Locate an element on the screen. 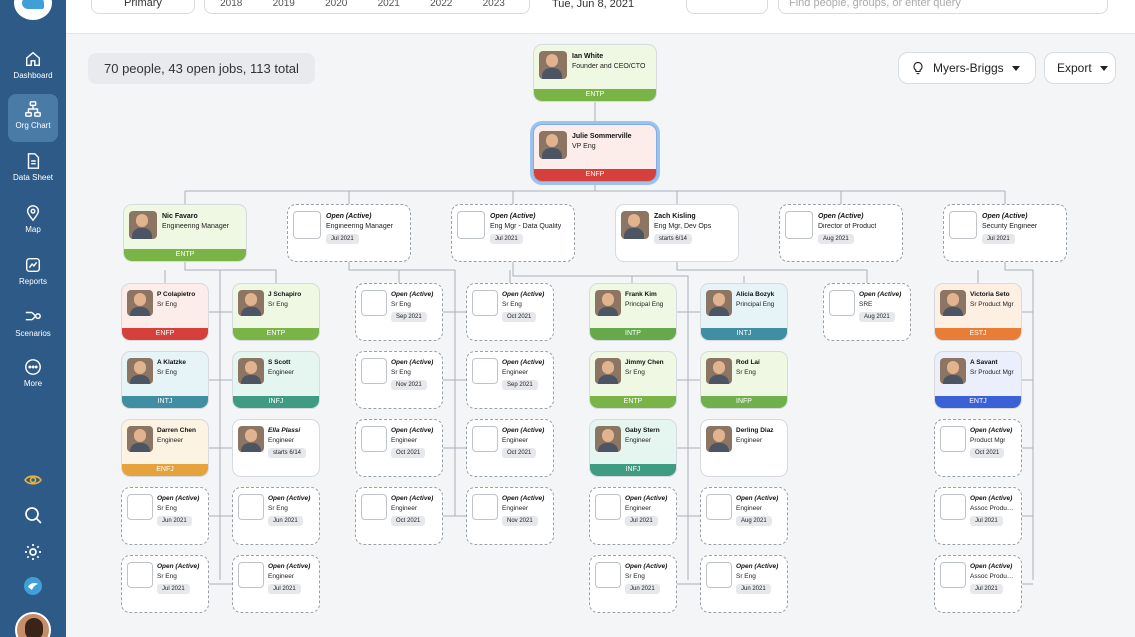 The width and height of the screenshot is (1135, 637). year-2023: 2023 is located at coordinates (494, 4).